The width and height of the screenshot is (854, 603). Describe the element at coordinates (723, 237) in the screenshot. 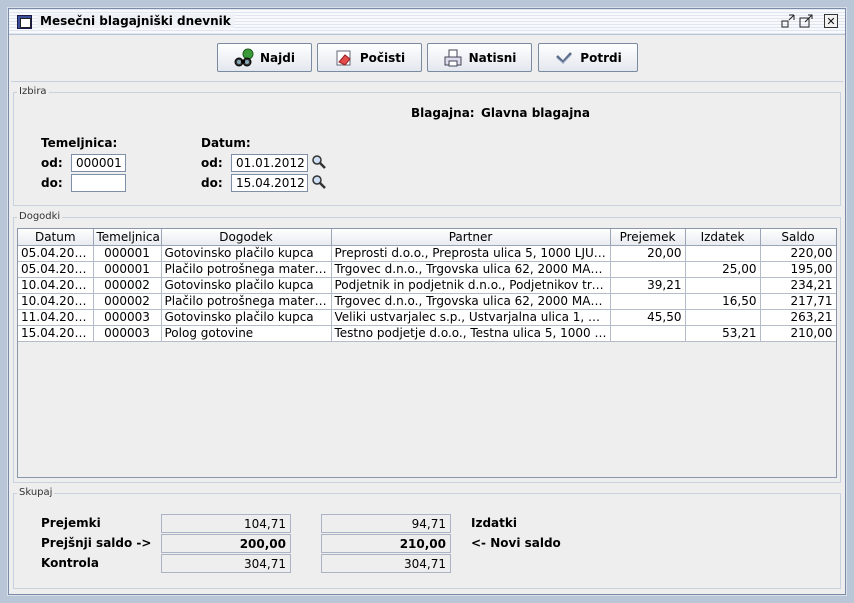

I see `column-header-expense: Izdatek` at that location.